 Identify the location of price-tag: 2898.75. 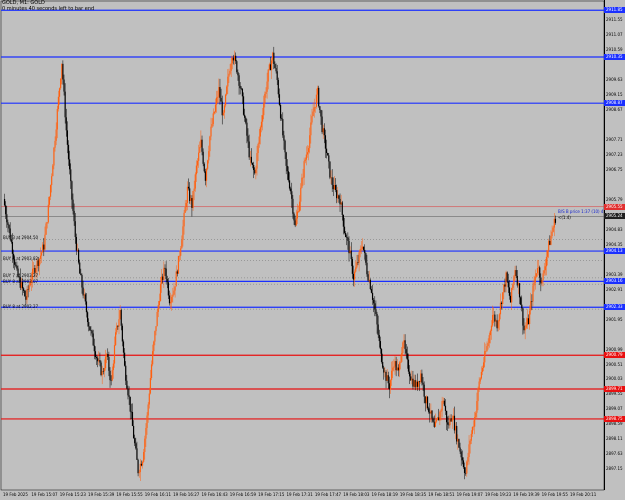
(614, 418).